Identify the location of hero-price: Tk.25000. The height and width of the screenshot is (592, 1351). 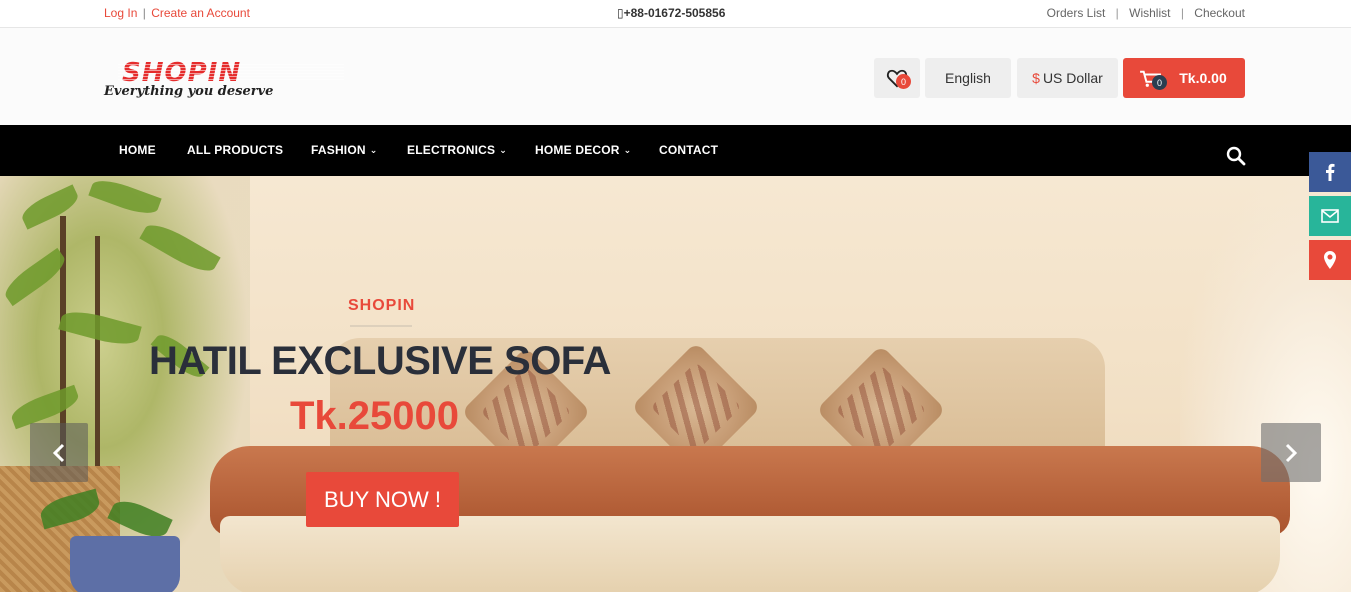
(375, 416).